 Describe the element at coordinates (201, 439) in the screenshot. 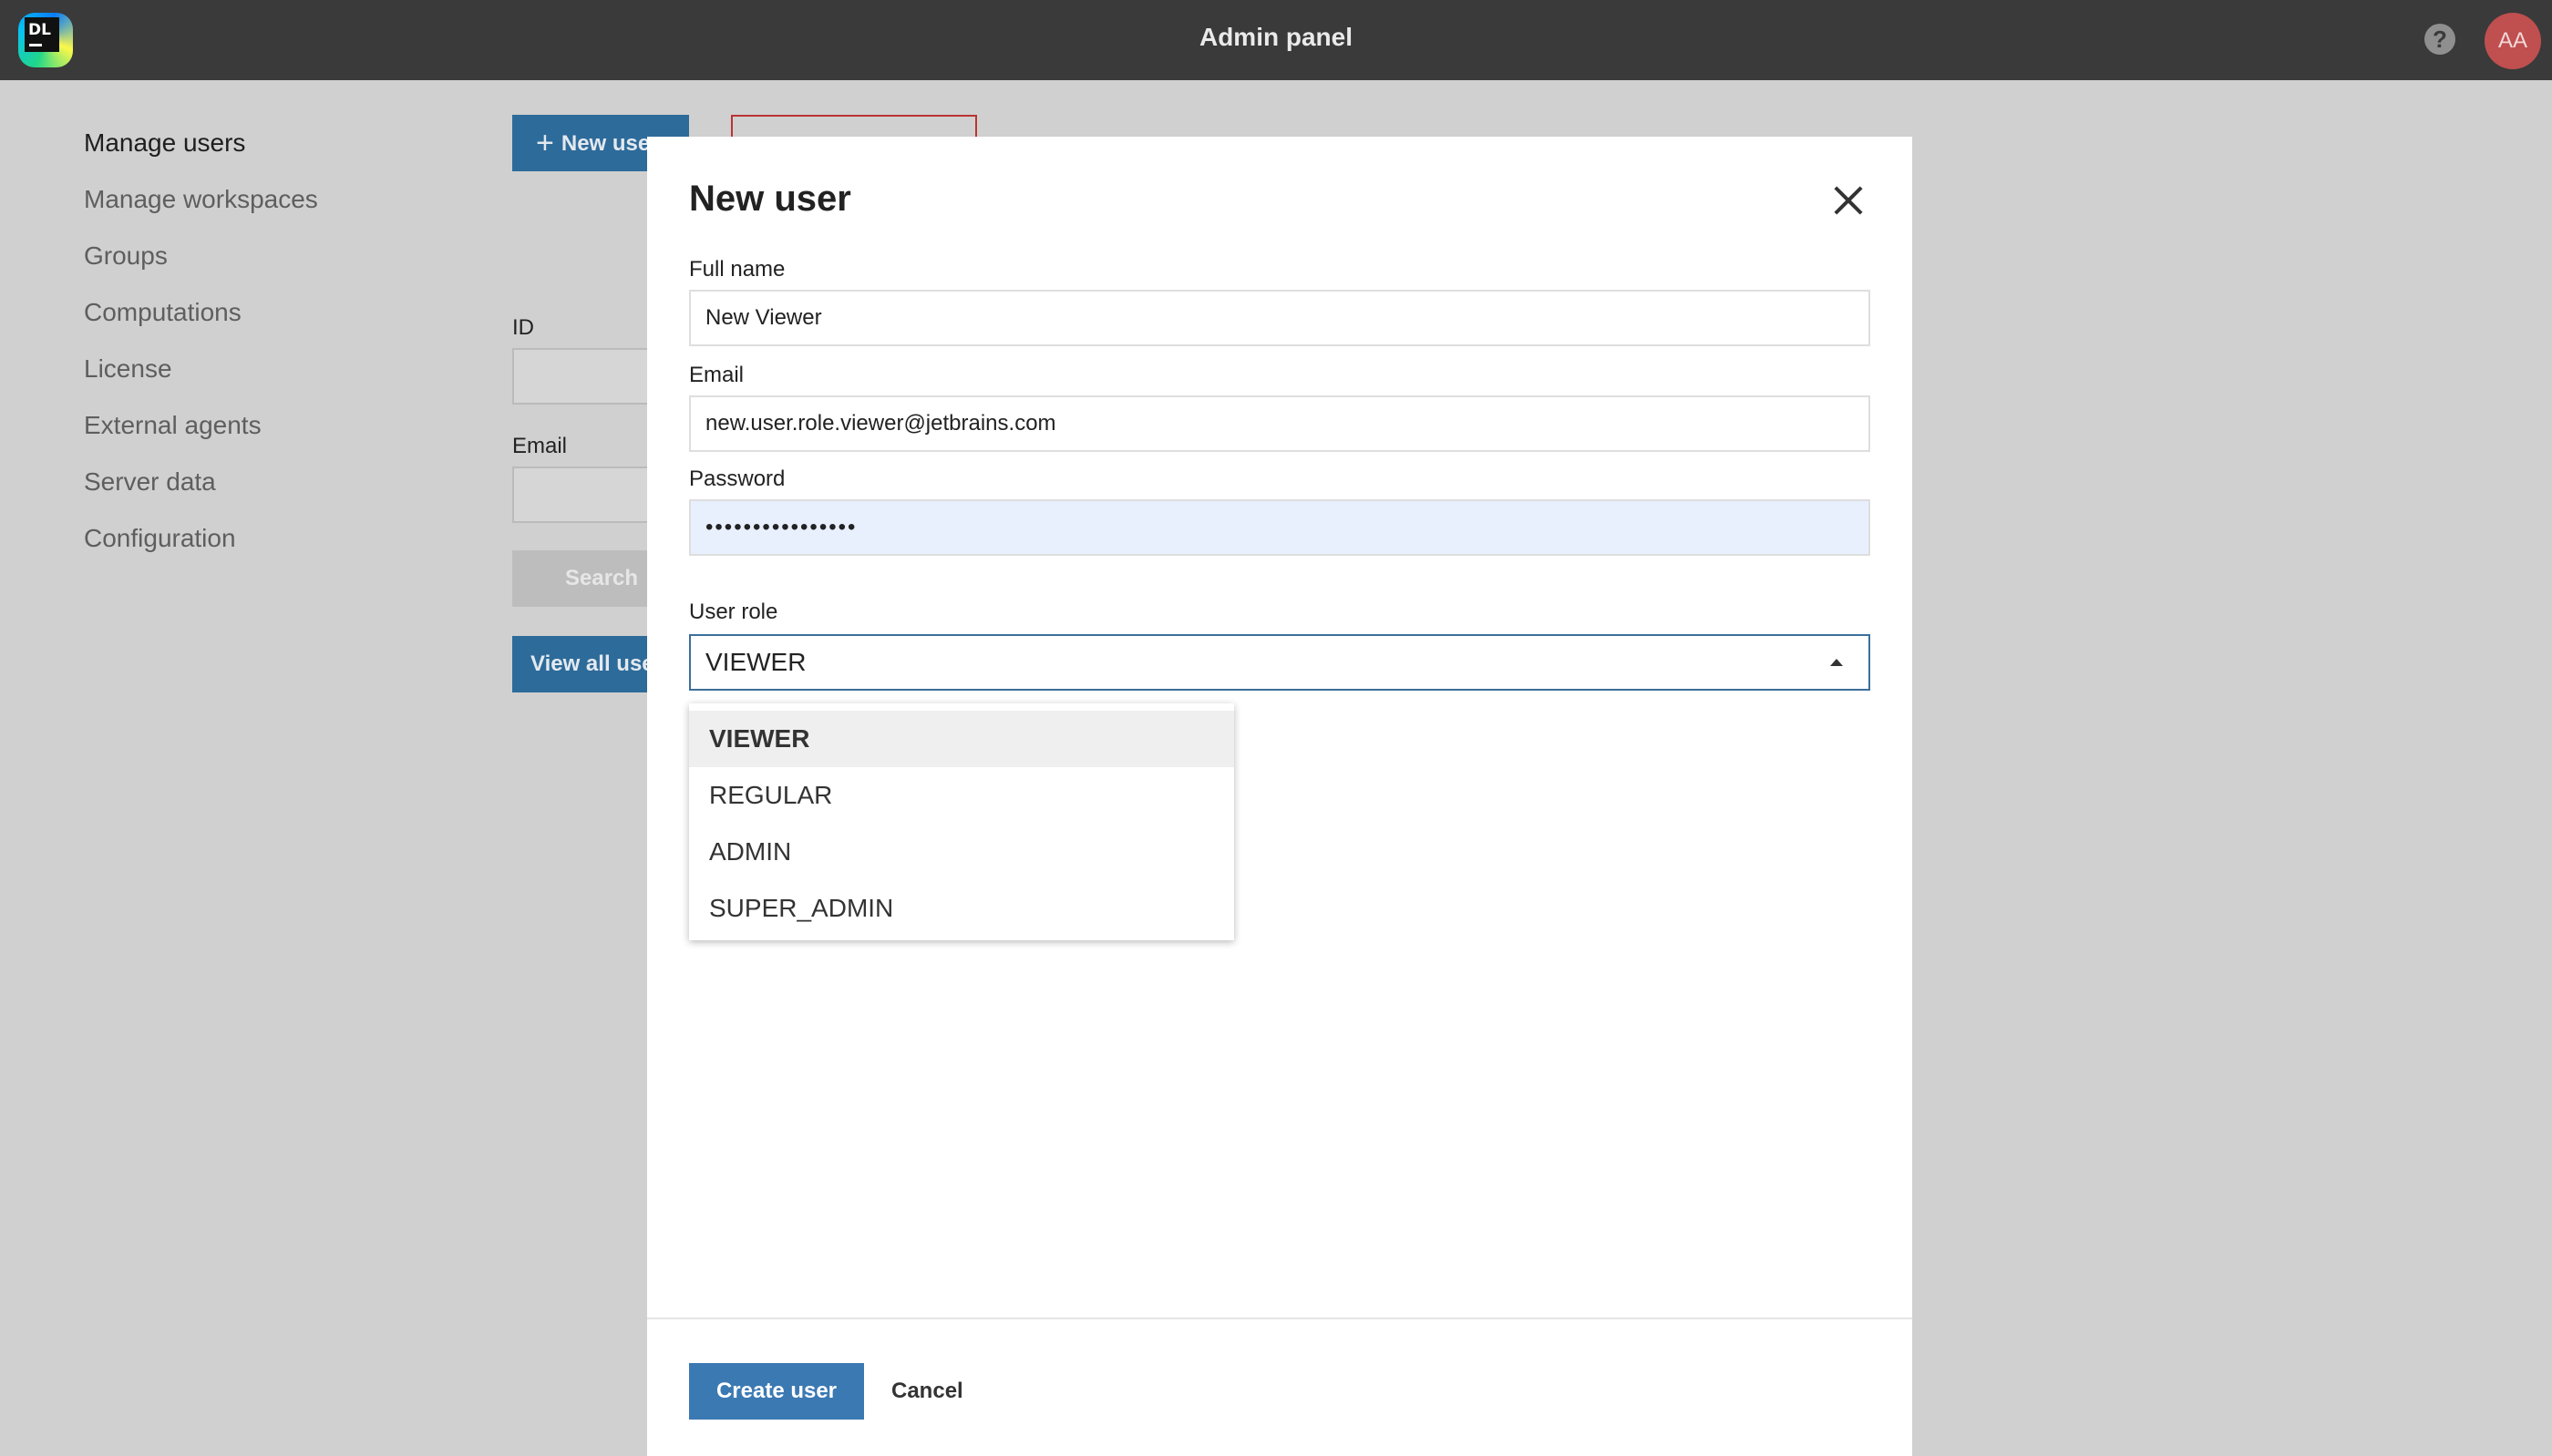

I see `sidebar-item-external-agents: External agents` at that location.